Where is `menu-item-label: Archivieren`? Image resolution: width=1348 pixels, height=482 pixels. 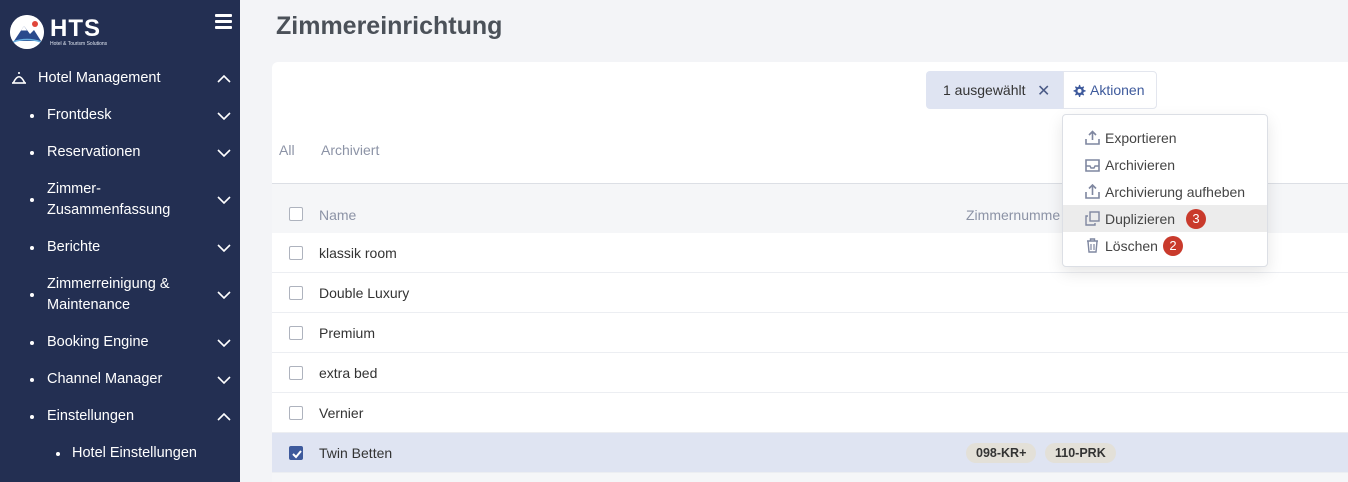
menu-item-label: Archivieren is located at coordinates (1140, 165).